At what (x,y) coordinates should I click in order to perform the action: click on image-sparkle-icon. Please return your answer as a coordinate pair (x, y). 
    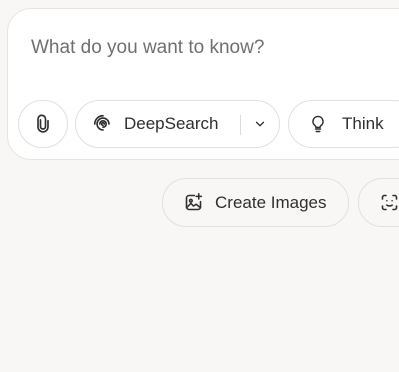
    Looking at the image, I should click on (193, 203).